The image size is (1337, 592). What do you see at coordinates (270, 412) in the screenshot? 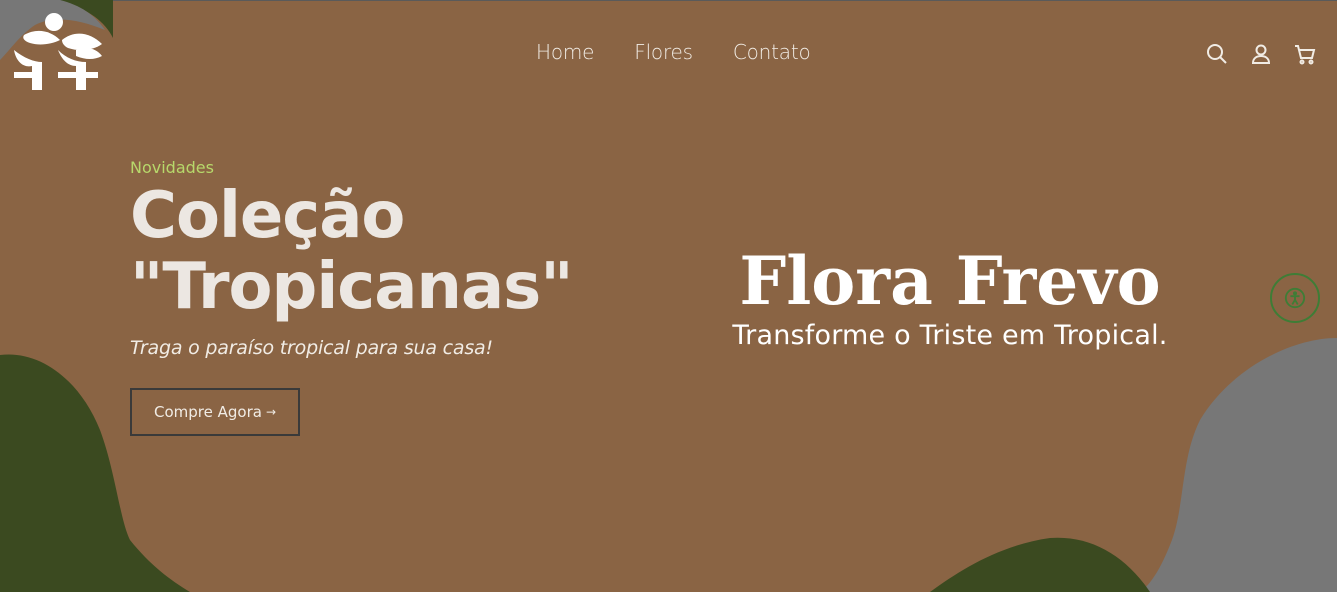
I see `arrow-right-icon: →` at bounding box center [270, 412].